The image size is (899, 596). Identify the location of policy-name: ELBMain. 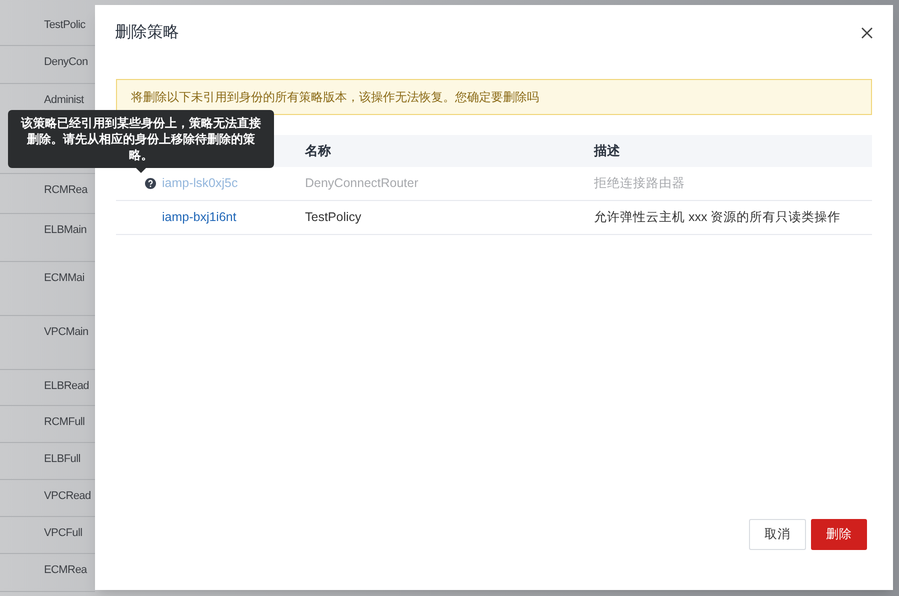
(65, 230).